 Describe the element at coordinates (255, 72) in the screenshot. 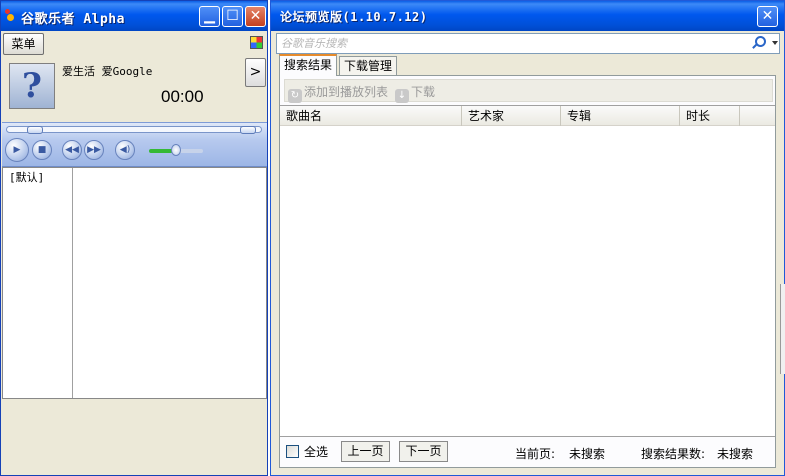

I see `next-arrow-button: >` at that location.